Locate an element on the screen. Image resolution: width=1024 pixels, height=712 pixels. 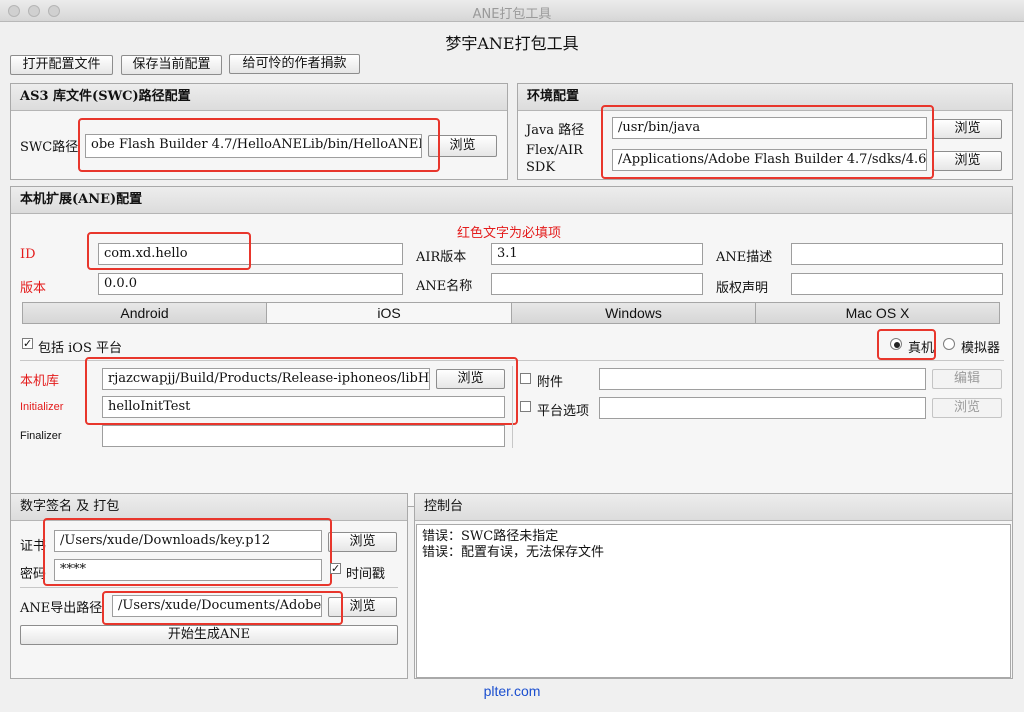
save-config-button: 保存当前配置 is located at coordinates (171, 65).